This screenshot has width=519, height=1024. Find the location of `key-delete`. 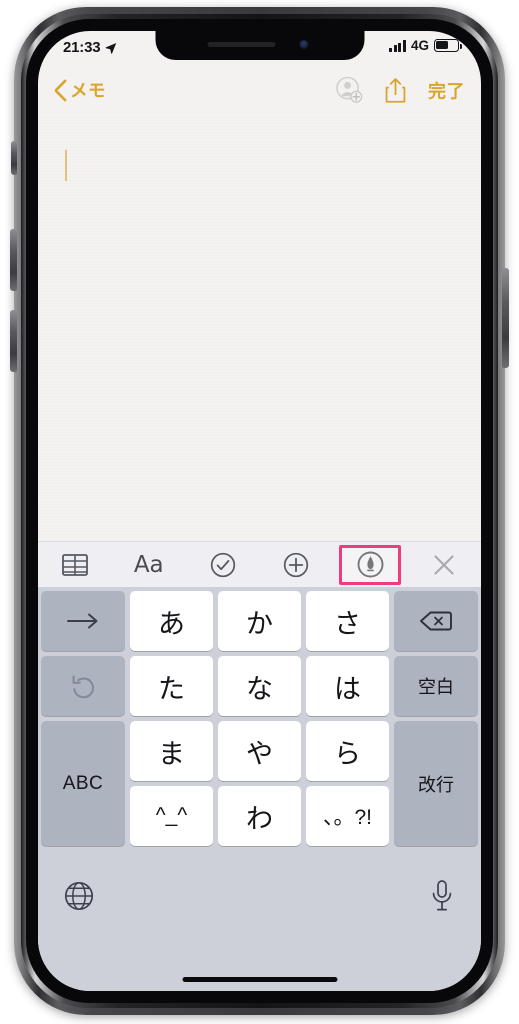

key-delete is located at coordinates (436, 621).